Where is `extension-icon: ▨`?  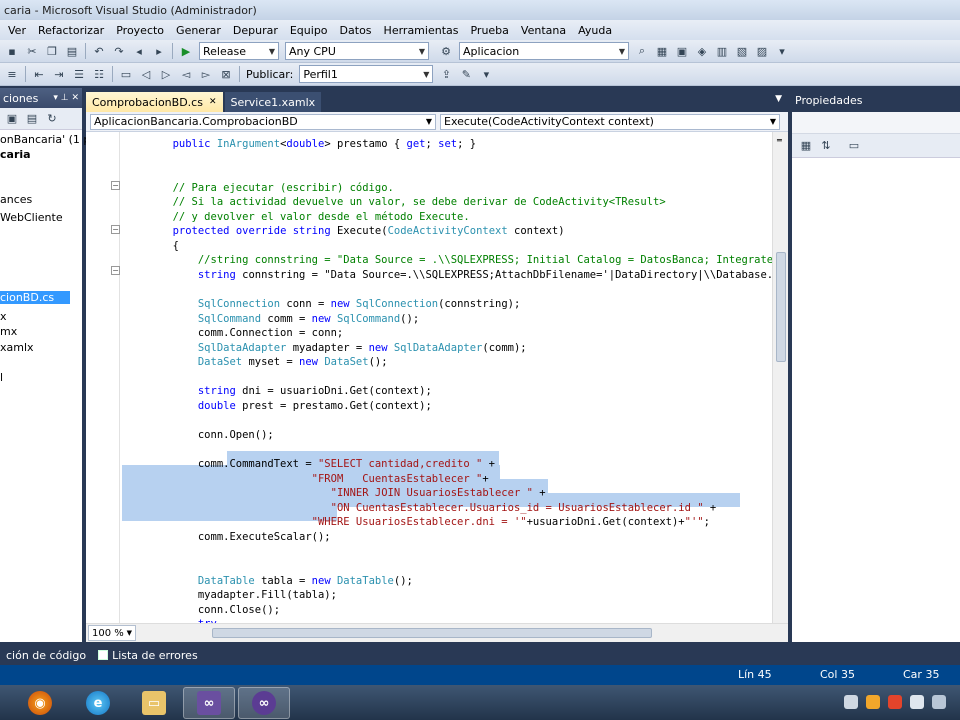 extension-icon: ▨ is located at coordinates (762, 51).